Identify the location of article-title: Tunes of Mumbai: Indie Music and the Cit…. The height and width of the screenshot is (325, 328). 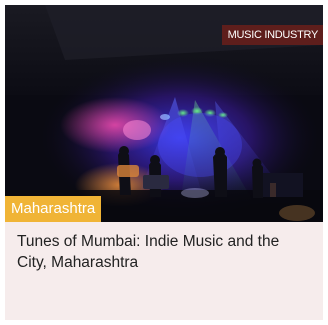
(165, 252).